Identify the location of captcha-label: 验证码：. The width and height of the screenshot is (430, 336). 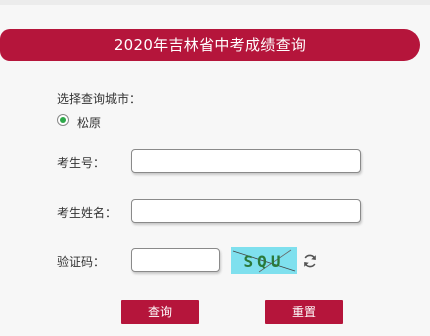
(81, 262).